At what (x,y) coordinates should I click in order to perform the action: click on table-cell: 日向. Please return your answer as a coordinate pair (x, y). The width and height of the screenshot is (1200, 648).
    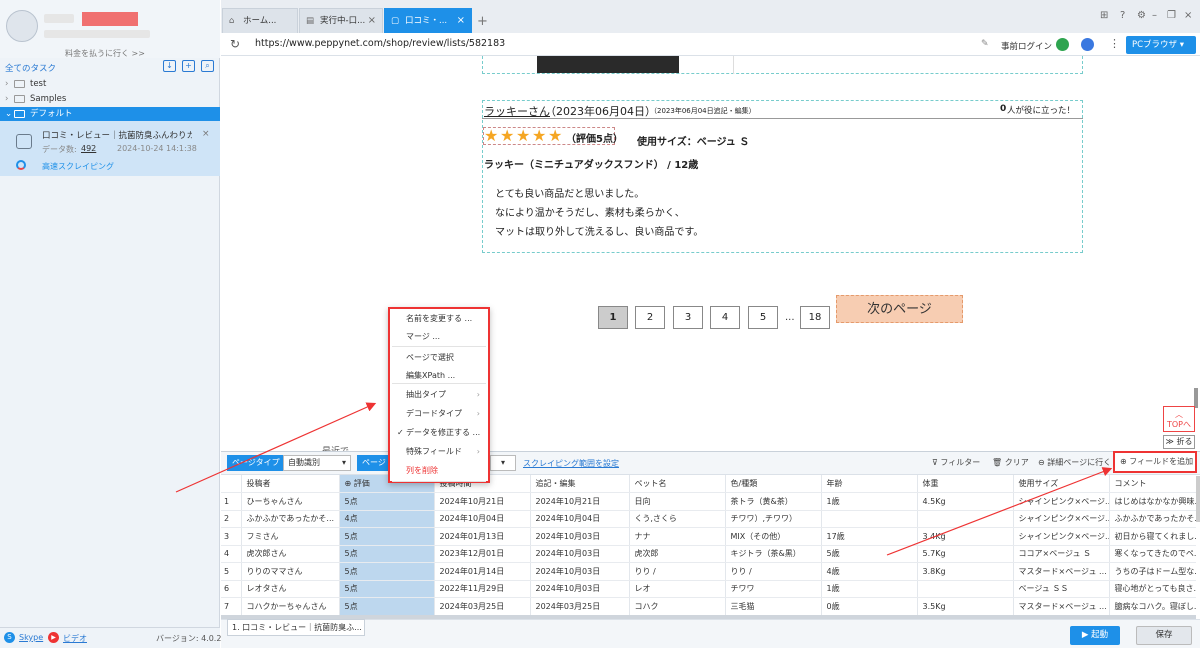
    Looking at the image, I should click on (677, 501).